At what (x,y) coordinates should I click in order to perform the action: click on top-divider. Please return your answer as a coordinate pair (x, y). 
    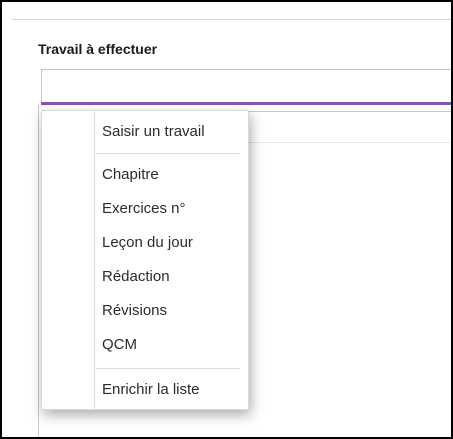
    Looking at the image, I should click on (231, 19).